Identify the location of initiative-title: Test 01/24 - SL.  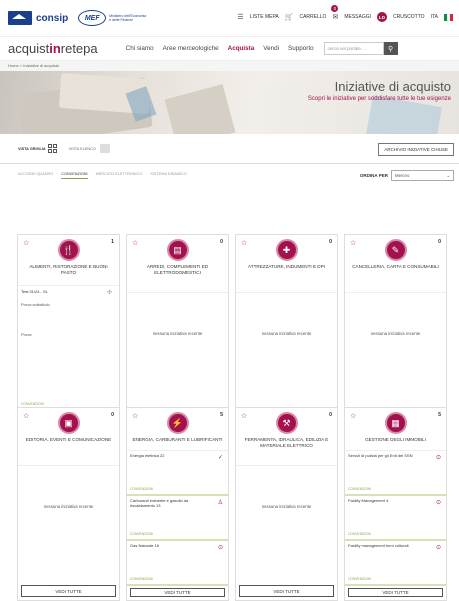
(68, 291).